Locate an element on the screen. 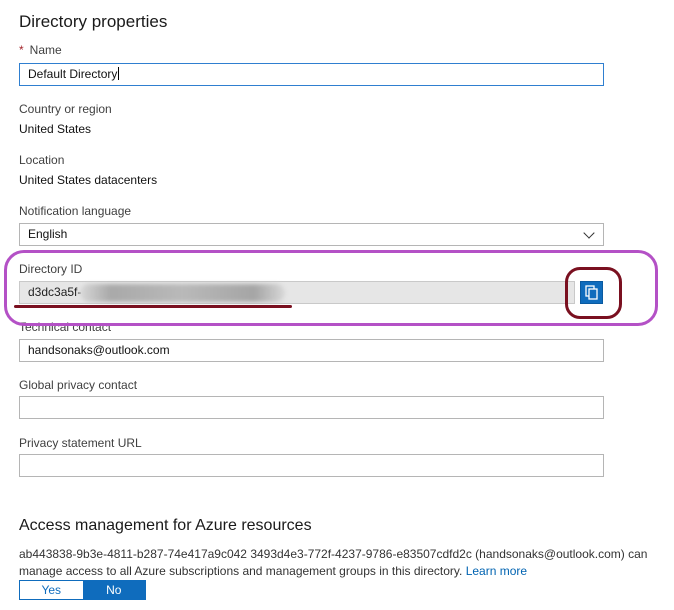 The image size is (674, 610). notification-language-label: Notification language is located at coordinates (75, 211).